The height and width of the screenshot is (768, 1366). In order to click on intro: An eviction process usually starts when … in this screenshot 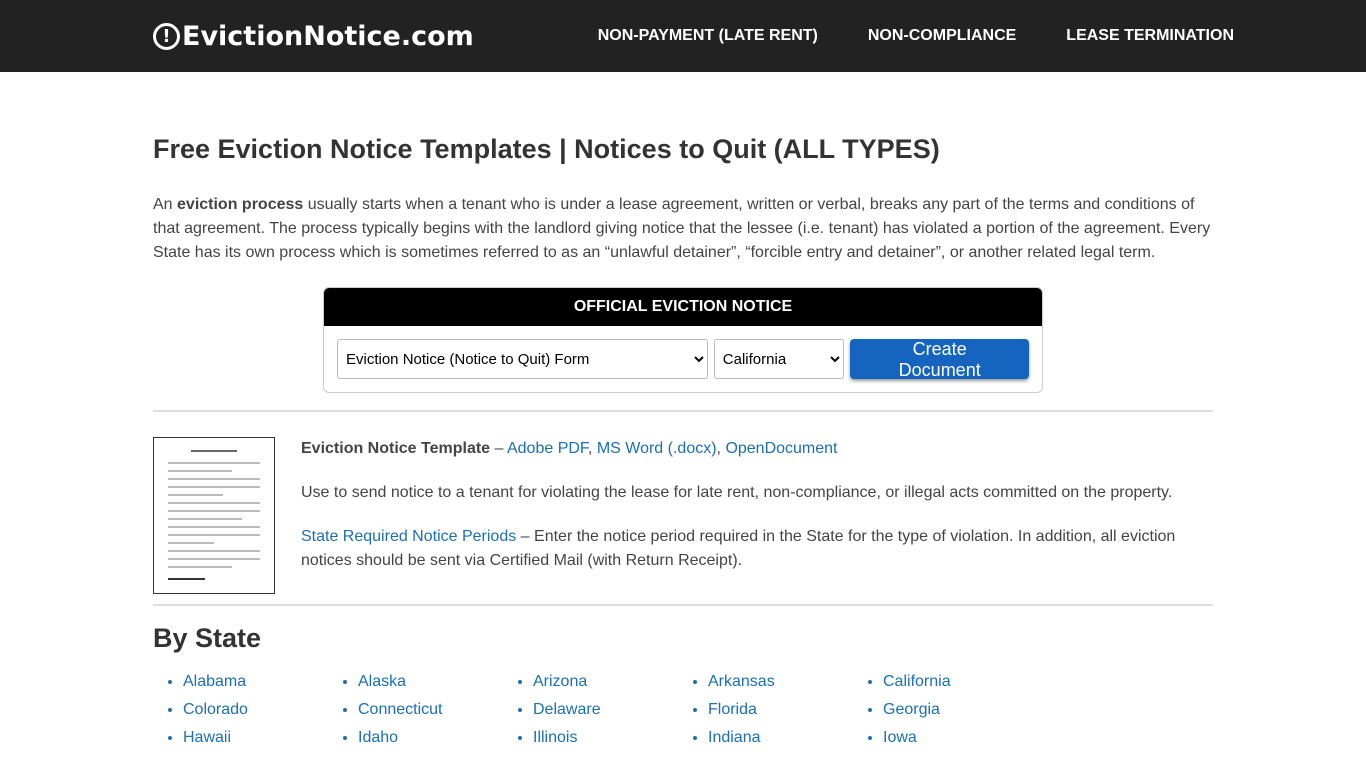, I will do `click(683, 229)`.